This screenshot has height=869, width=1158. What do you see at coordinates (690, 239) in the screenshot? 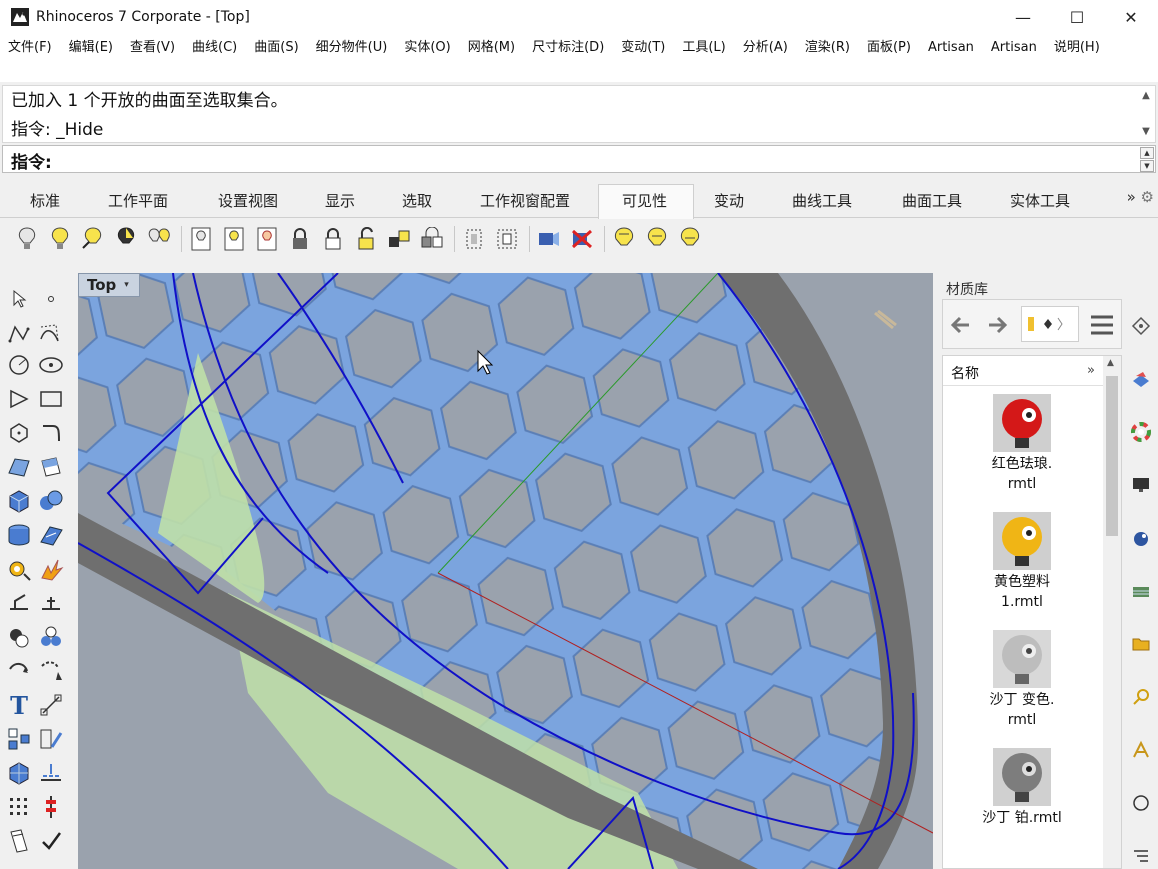
I see `light-bulb-off-icon` at bounding box center [690, 239].